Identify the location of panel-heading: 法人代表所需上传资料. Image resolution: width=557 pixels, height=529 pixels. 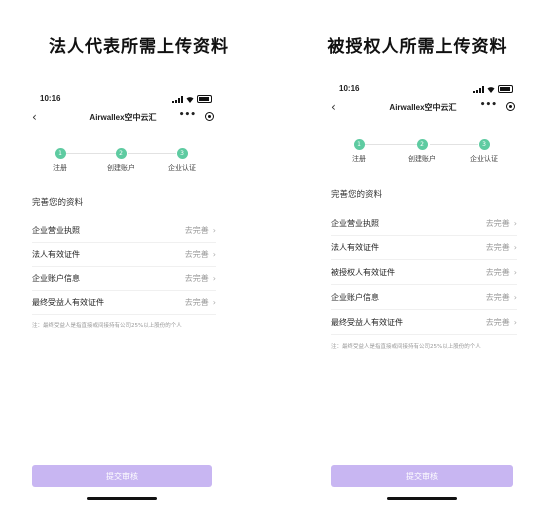
(139, 47).